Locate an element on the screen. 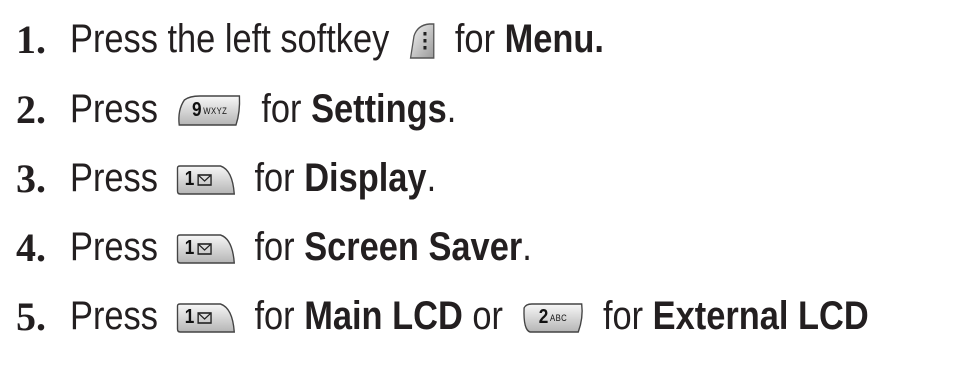 This screenshot has height=369, width=954. external-lcd-label: External LCD is located at coordinates (760, 315).